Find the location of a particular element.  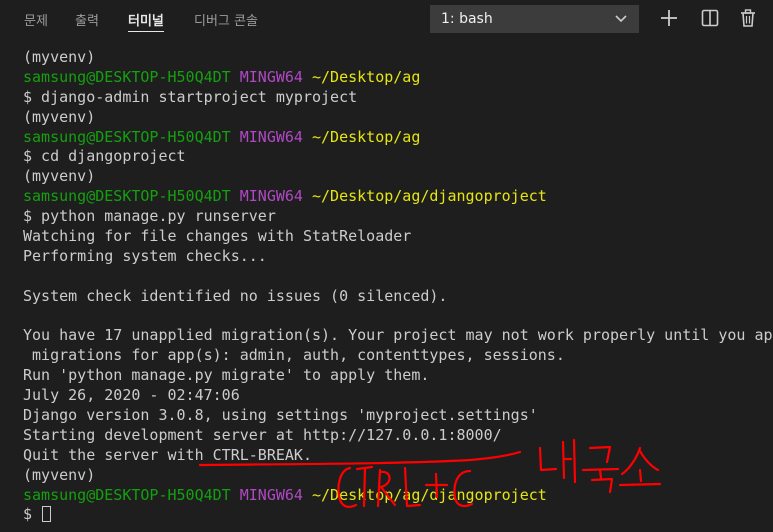

terminal-line: July 26, 2020 - 02:47:06 is located at coordinates (398, 396).